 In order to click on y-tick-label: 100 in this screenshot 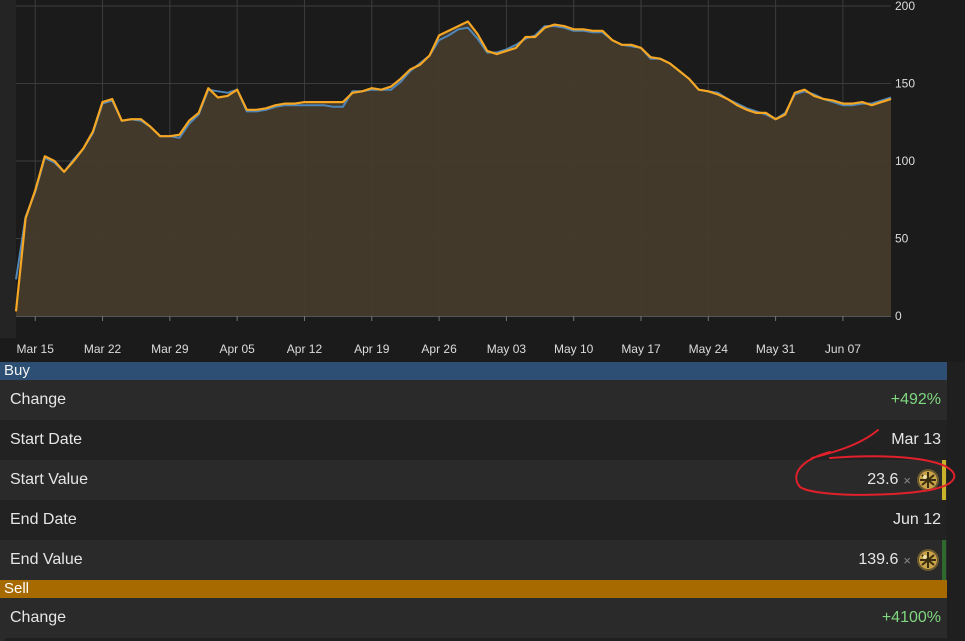, I will do `click(905, 161)`.